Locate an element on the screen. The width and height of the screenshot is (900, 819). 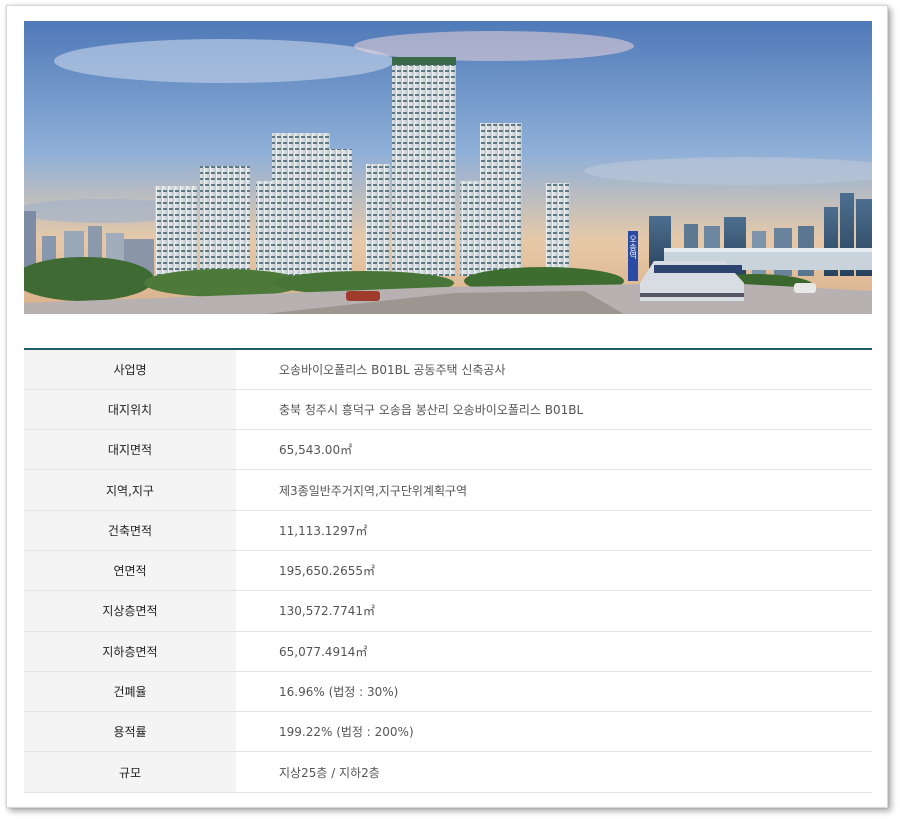
table-row: 지역,지구 제3종일반주거지역,지구단위계획구역 is located at coordinates (448, 490).